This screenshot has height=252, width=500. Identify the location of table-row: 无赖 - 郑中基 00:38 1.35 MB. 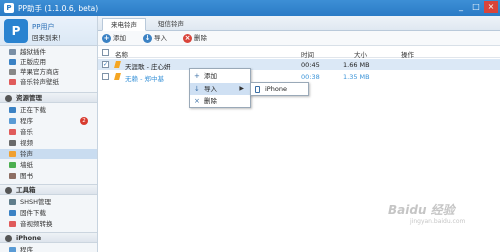
(299, 77).